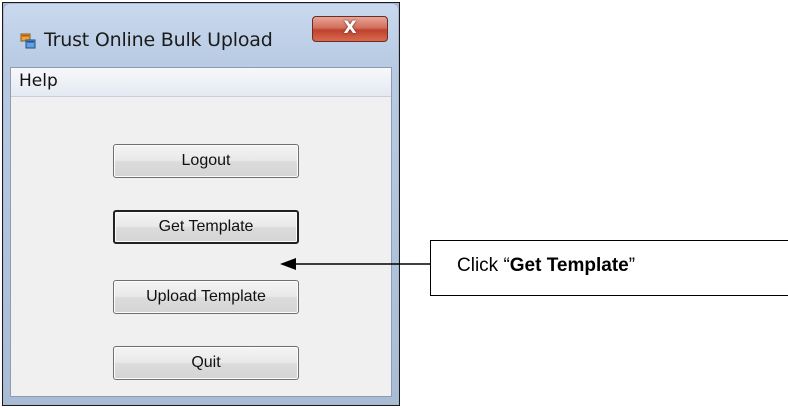 The width and height of the screenshot is (788, 408). I want to click on pointer-arrow, so click(355, 264).